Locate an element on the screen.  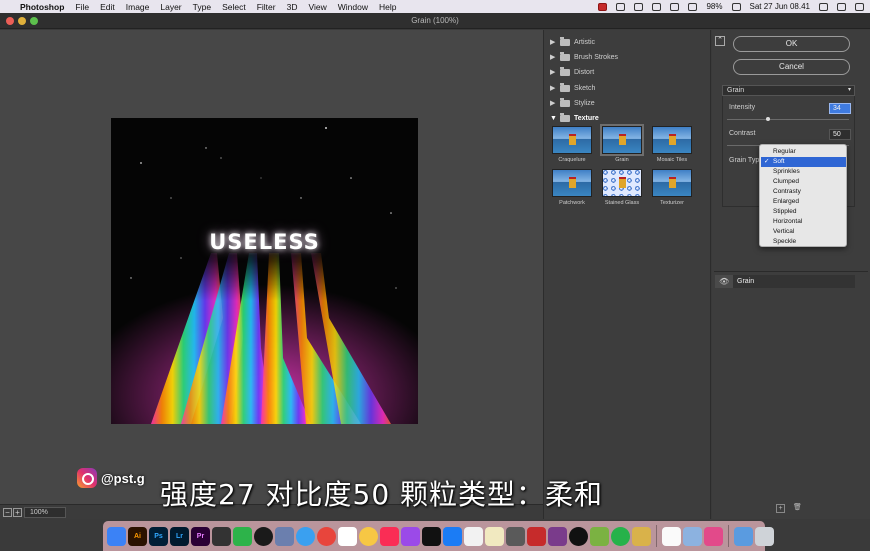
folder-pink-icon is located at coordinates (713, 536).